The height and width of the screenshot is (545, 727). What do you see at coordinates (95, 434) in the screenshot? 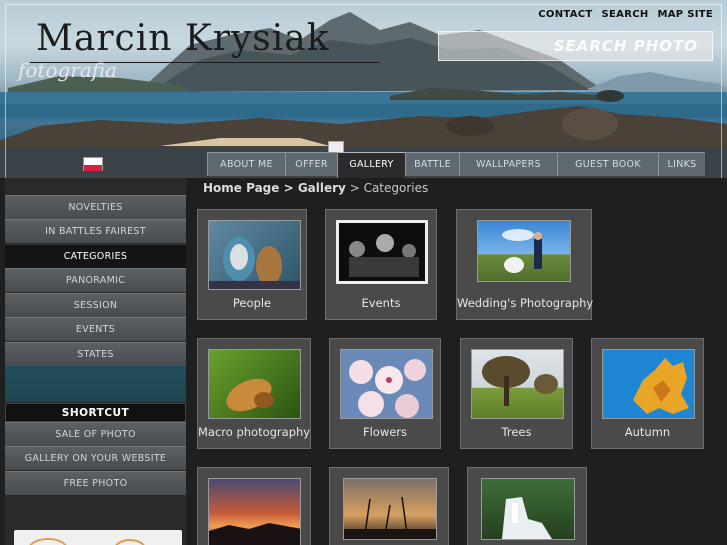
I see `sidebar-item-sale-of-photo: SALE OF PHOTO` at bounding box center [95, 434].